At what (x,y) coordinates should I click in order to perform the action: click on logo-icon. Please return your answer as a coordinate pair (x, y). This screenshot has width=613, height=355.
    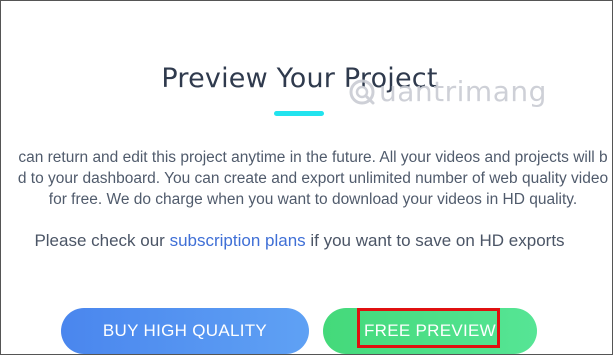
    Looking at the image, I should click on (362, 92).